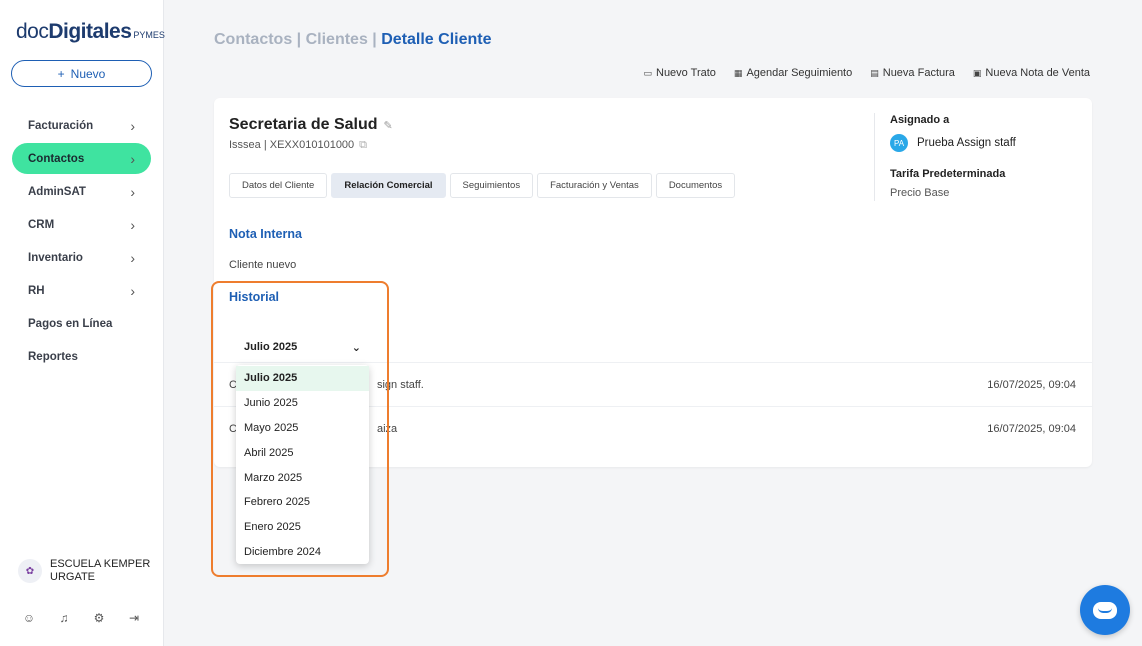 This screenshot has width=1142, height=646. I want to click on new-sales-note-button: ▣ Nueva Nota de Venta, so click(1031, 73).